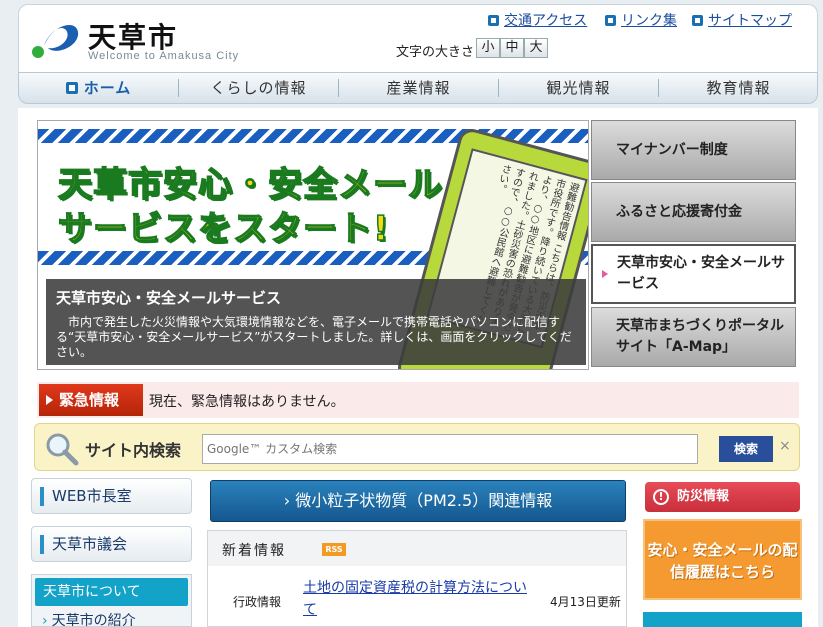 This screenshot has width=823, height=627. What do you see at coordinates (71, 88) in the screenshot?
I see `home-bullet-icon` at bounding box center [71, 88].